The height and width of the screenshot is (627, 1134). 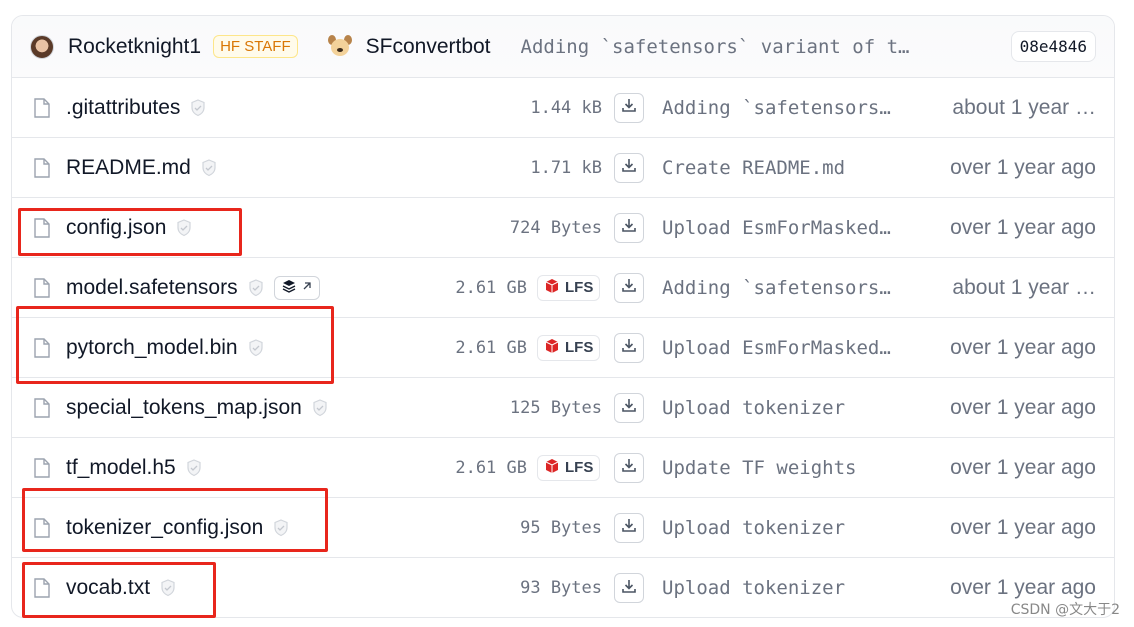 I want to click on safetensors-icon, so click(x=289, y=287).